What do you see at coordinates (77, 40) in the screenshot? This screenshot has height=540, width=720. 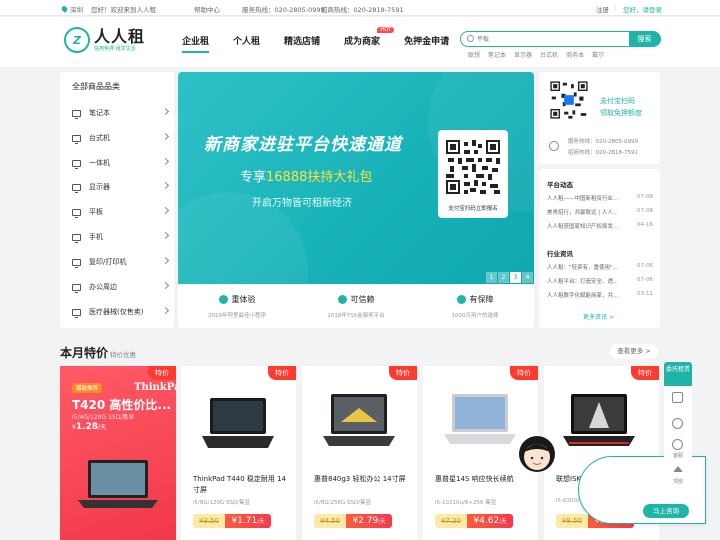 I see `logo-mark: Z` at bounding box center [77, 40].